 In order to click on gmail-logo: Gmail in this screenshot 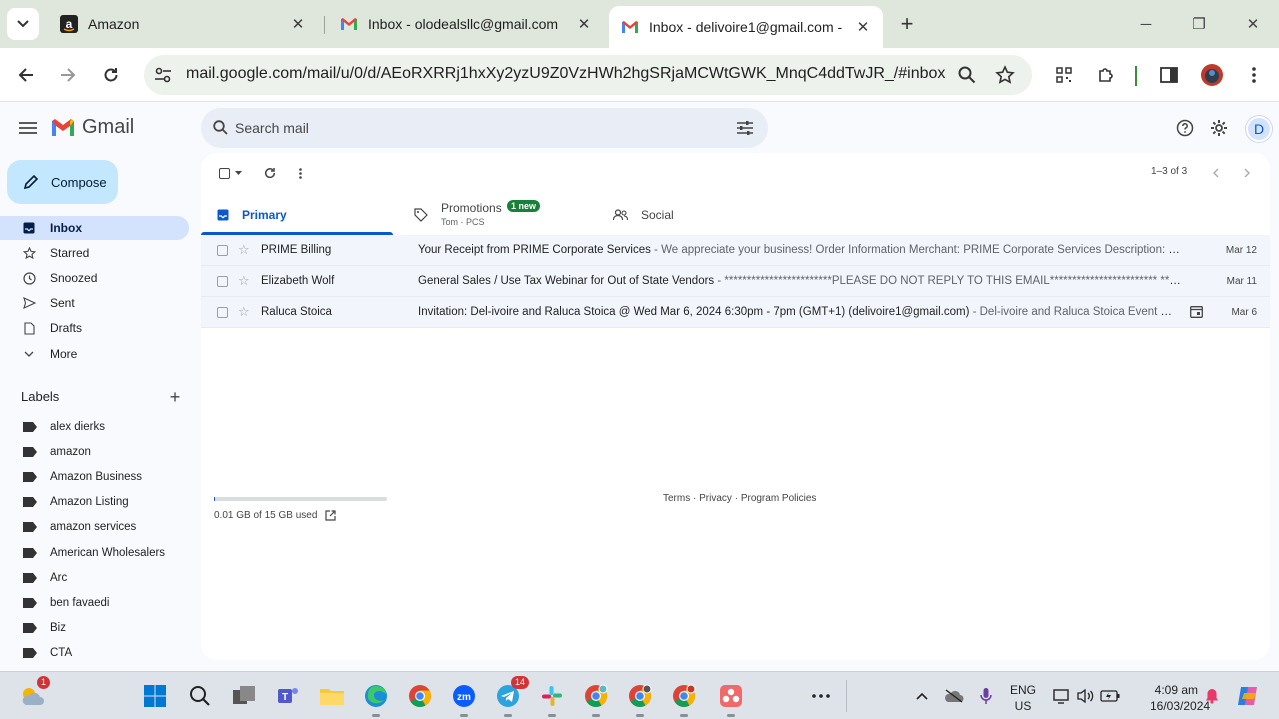, I will do `click(92, 127)`.